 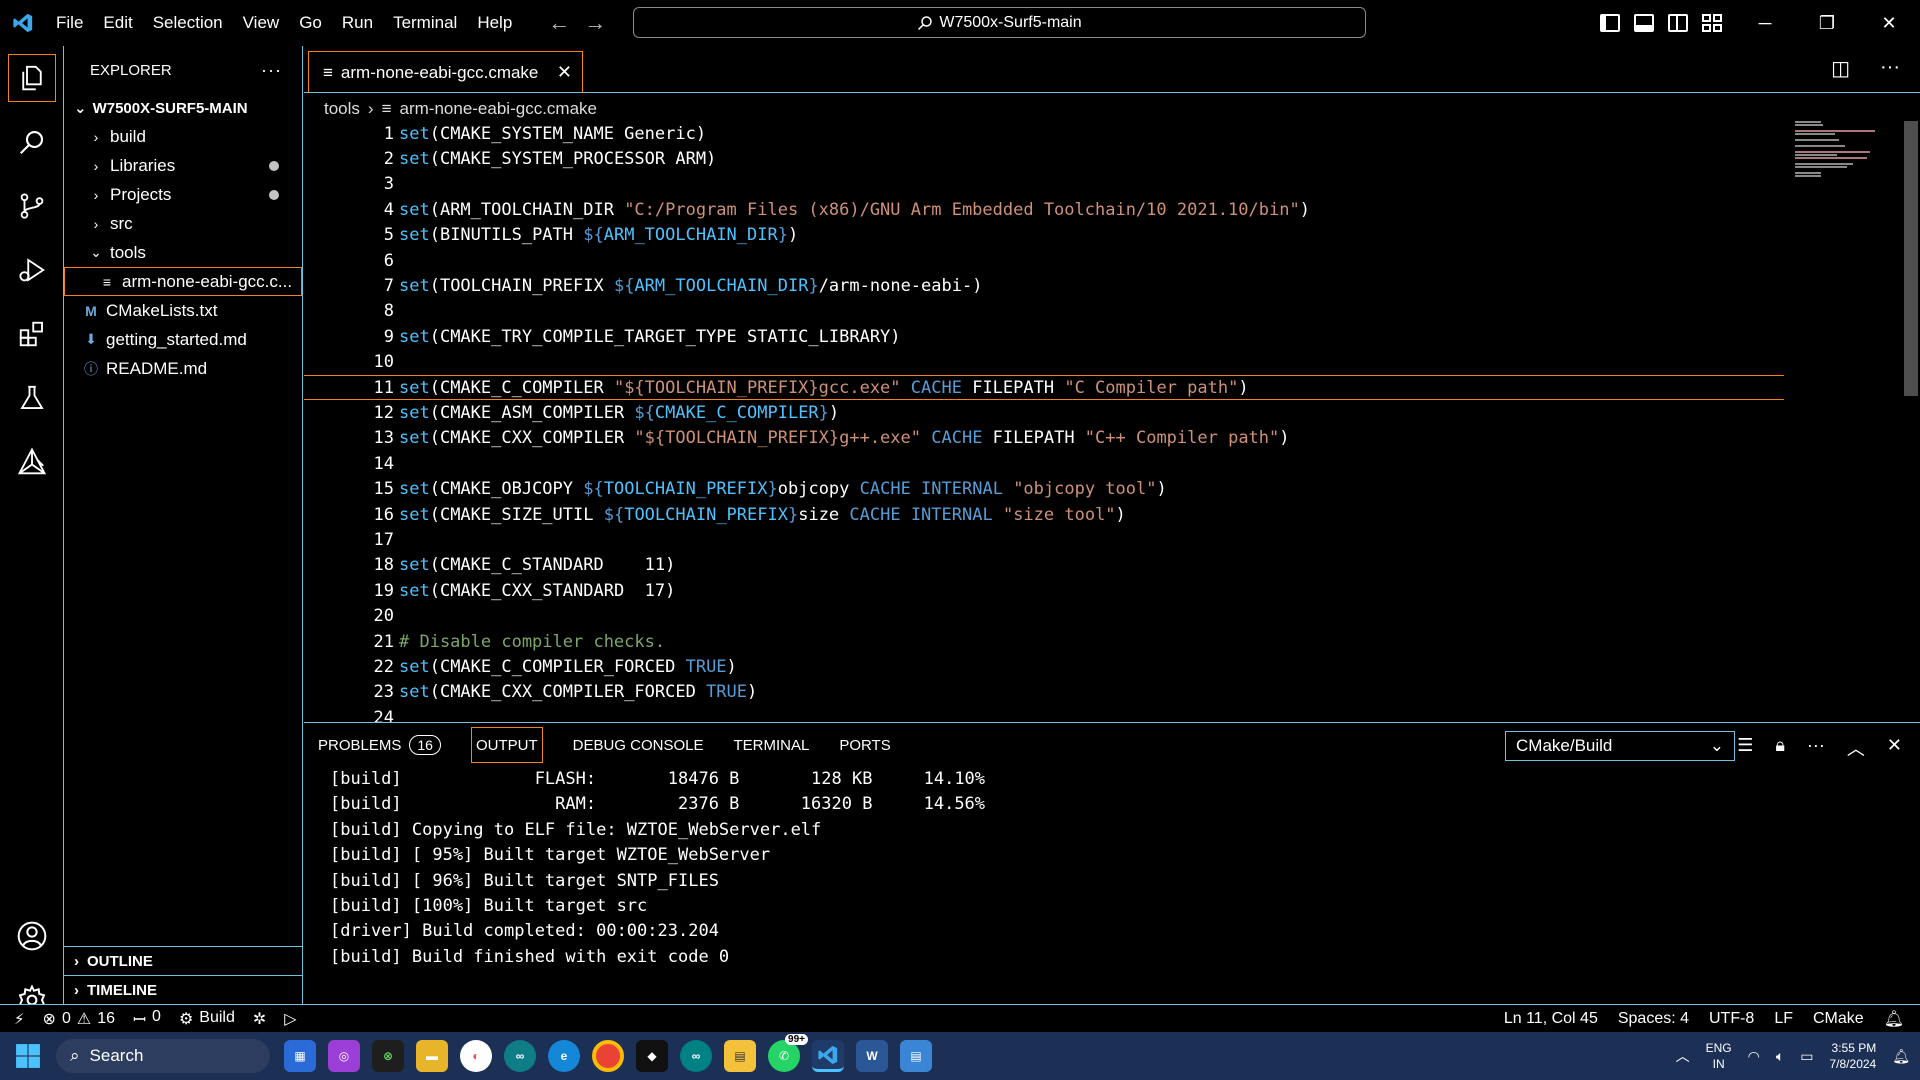 What do you see at coordinates (1044, 641) in the screenshot?
I see `code-line: 21 # Disable compiler checks.` at bounding box center [1044, 641].